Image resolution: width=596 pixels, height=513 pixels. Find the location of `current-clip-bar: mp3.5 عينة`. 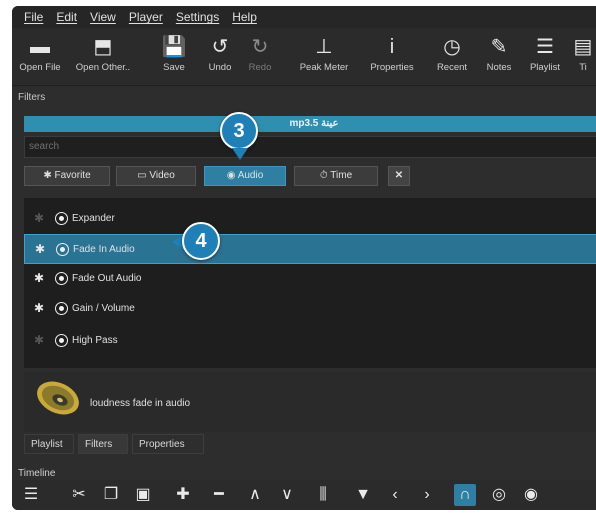

current-clip-bar: mp3.5 عينة is located at coordinates (310, 124).